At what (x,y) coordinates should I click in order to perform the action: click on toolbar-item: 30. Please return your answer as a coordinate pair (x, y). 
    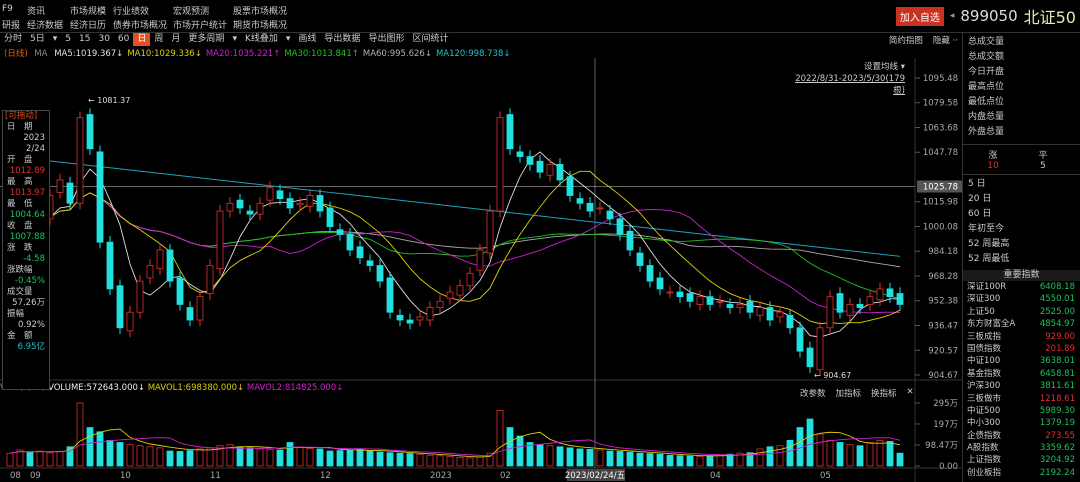
    Looking at the image, I should click on (103, 39).